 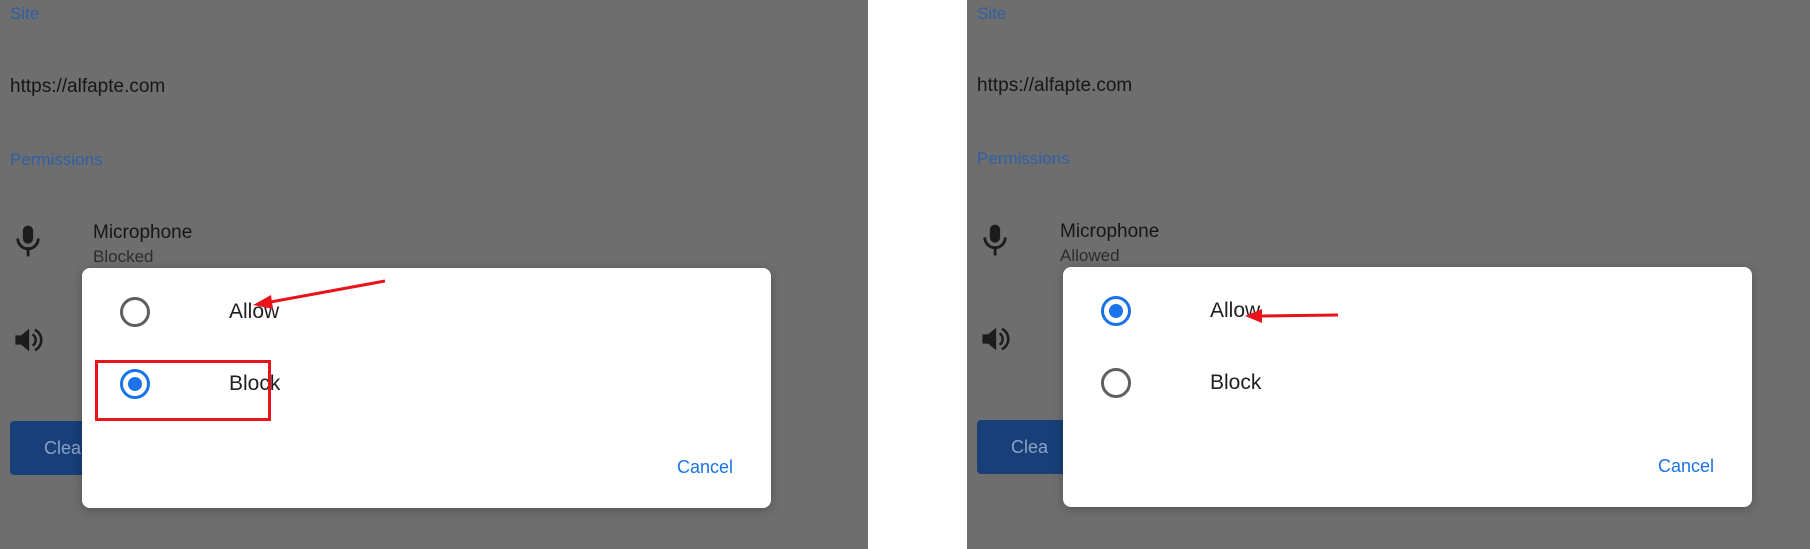 I want to click on radio-dot, so click(x=1116, y=311).